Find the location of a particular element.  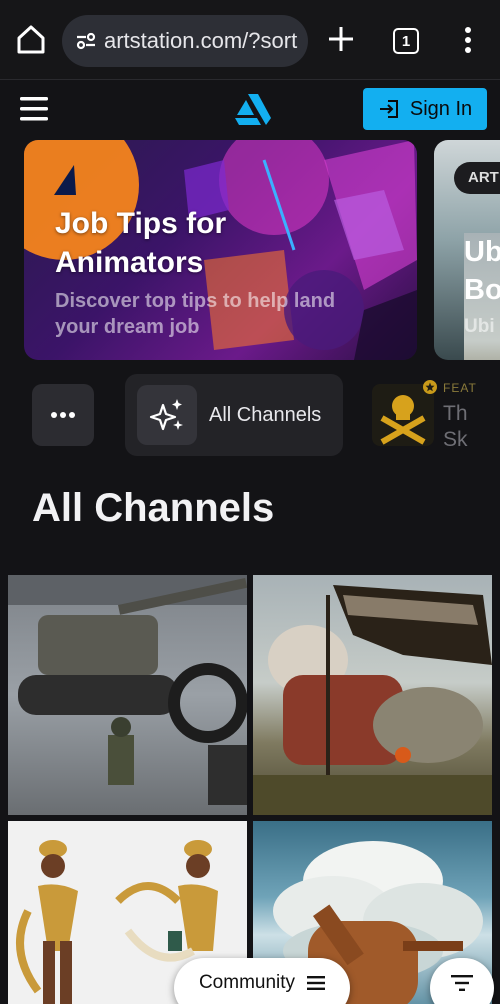

channel-label: All Channels is located at coordinates (265, 414).